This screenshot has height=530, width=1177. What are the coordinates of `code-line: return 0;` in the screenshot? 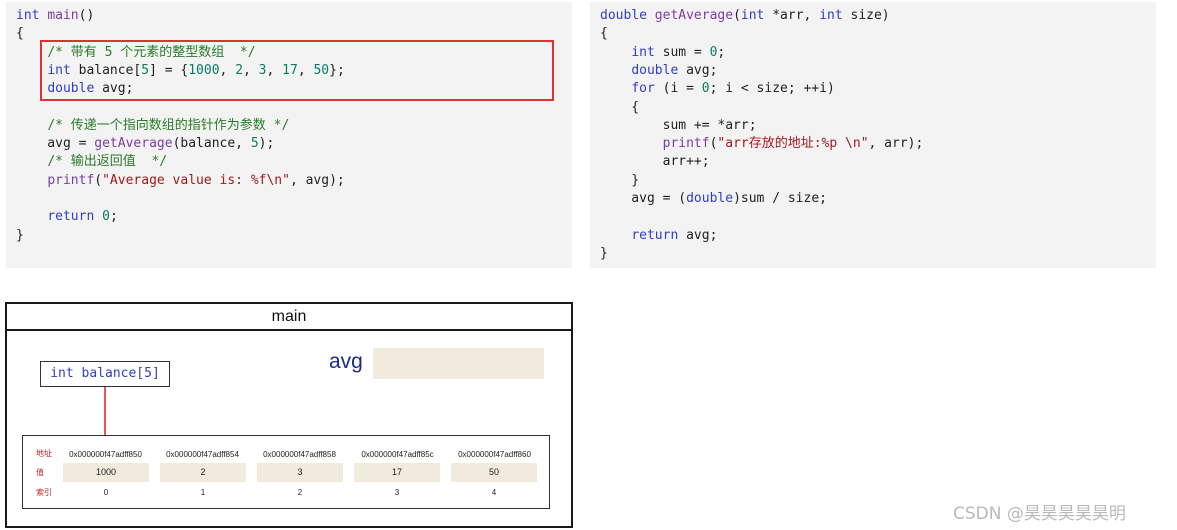 It's located at (66, 217).